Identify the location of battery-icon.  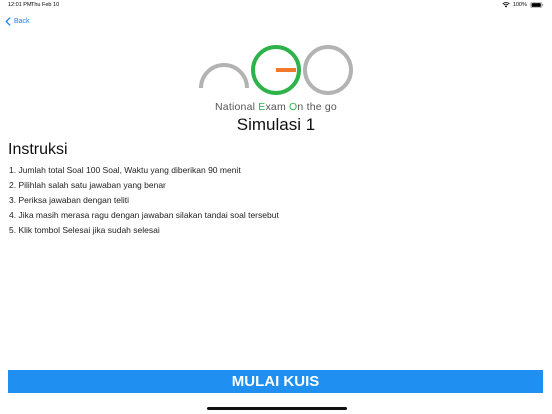
(537, 5).